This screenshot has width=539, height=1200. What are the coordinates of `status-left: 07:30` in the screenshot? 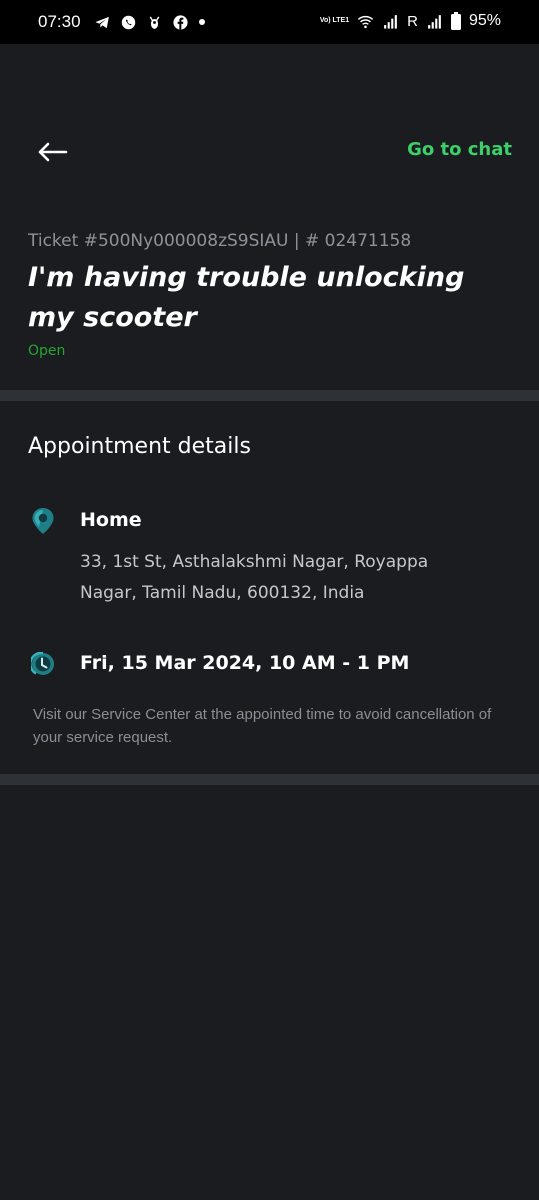 It's located at (122, 22).